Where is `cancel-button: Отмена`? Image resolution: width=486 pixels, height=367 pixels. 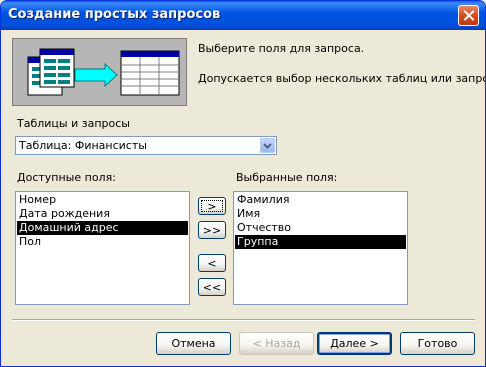 cancel-button: Отмена is located at coordinates (193, 343).